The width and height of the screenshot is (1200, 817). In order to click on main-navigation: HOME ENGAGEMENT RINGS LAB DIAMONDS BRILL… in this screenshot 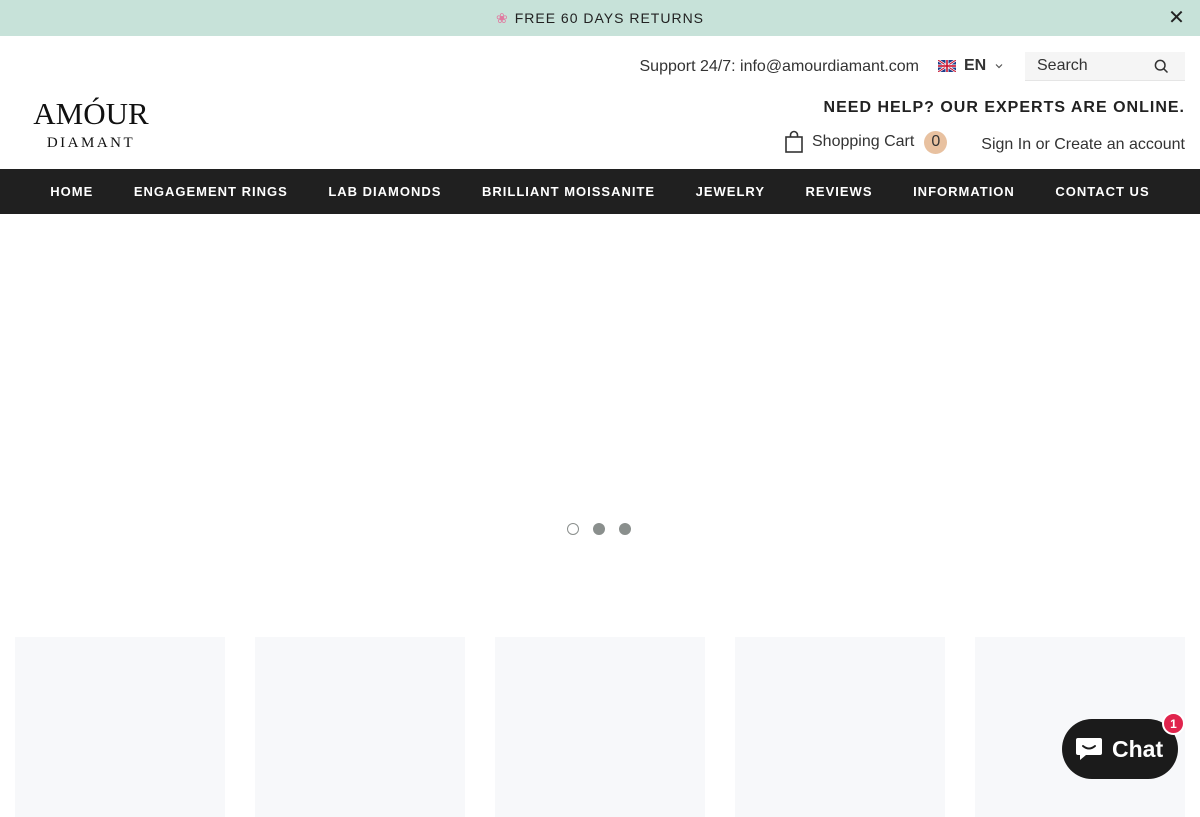, I will do `click(600, 191)`.